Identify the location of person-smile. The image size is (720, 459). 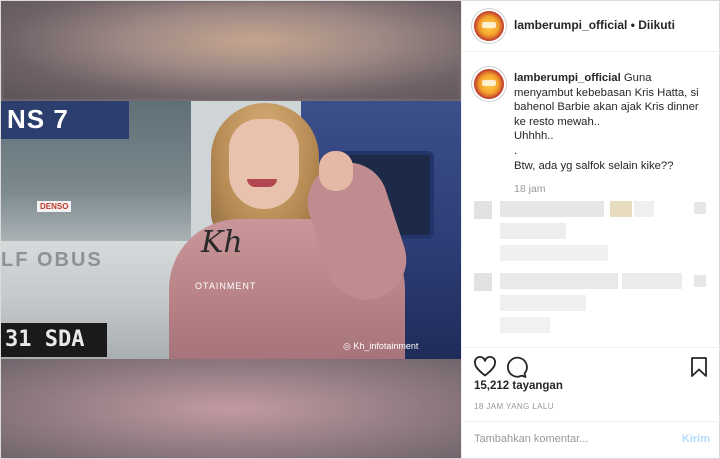
(262, 183).